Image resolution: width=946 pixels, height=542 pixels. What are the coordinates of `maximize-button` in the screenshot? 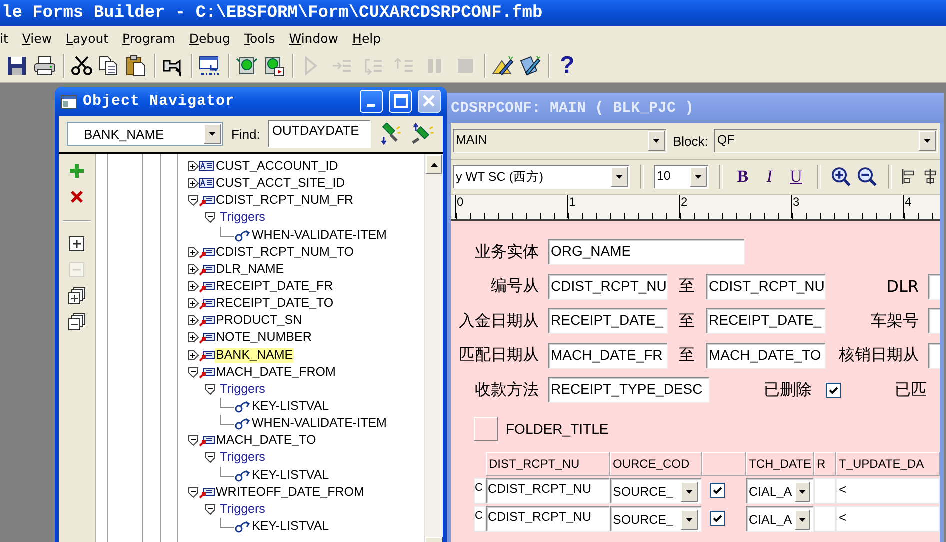 It's located at (400, 101).